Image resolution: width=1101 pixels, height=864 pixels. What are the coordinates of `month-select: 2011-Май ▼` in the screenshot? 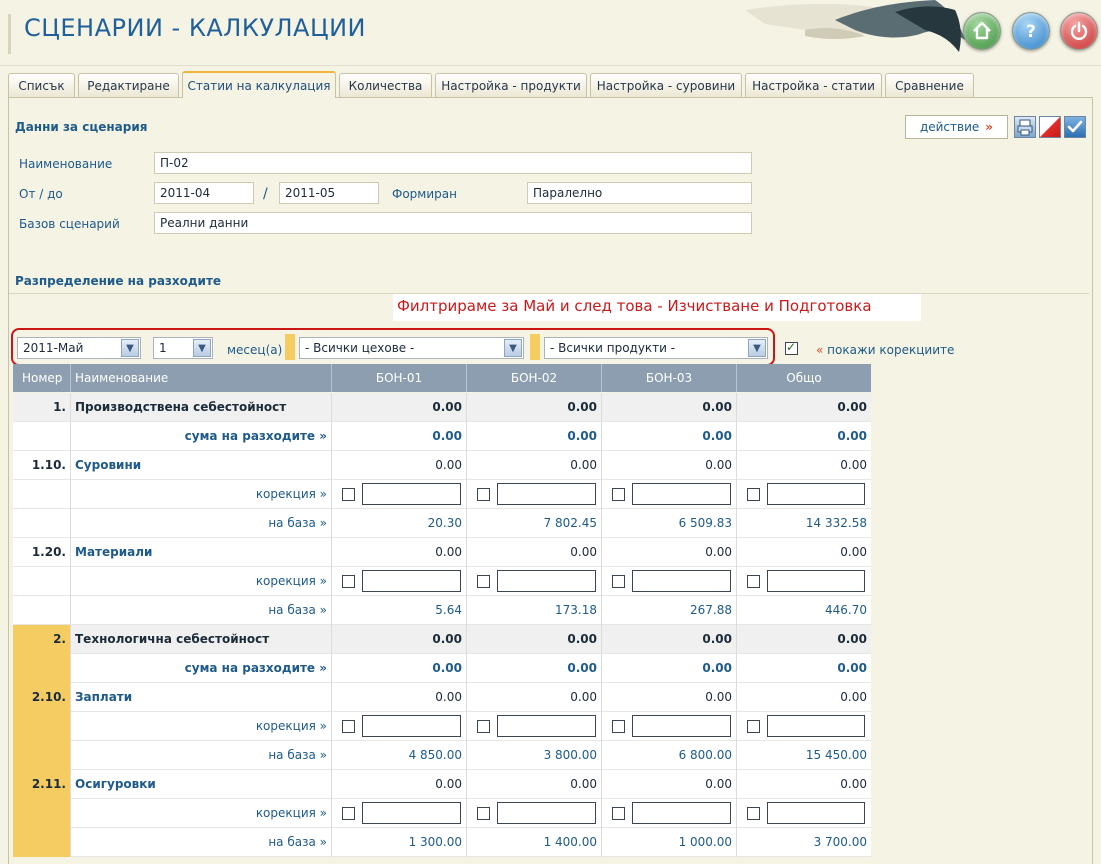 It's located at (79, 348).